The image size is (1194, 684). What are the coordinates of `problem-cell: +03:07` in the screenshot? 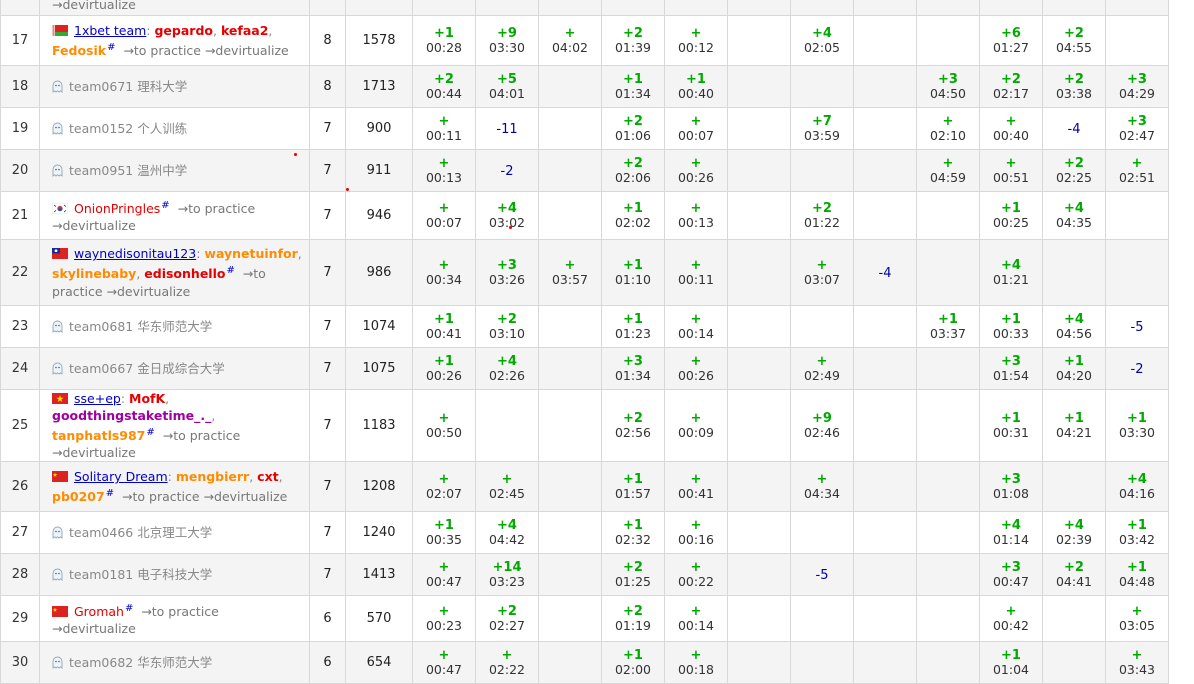 It's located at (822, 272).